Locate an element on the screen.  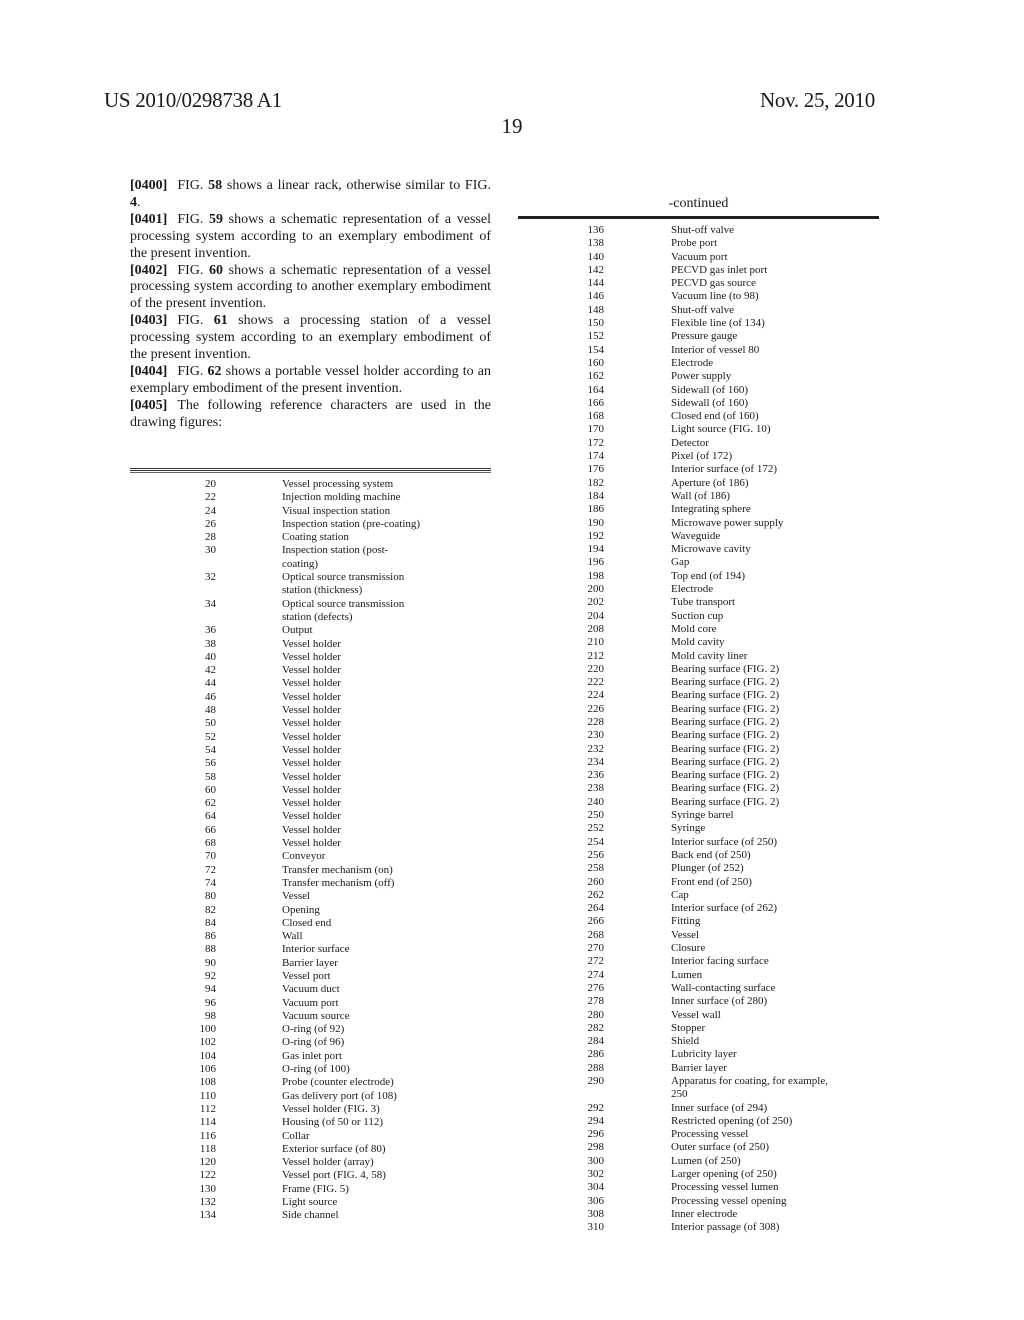
reference-number: 238 is located at coordinates (596, 788).